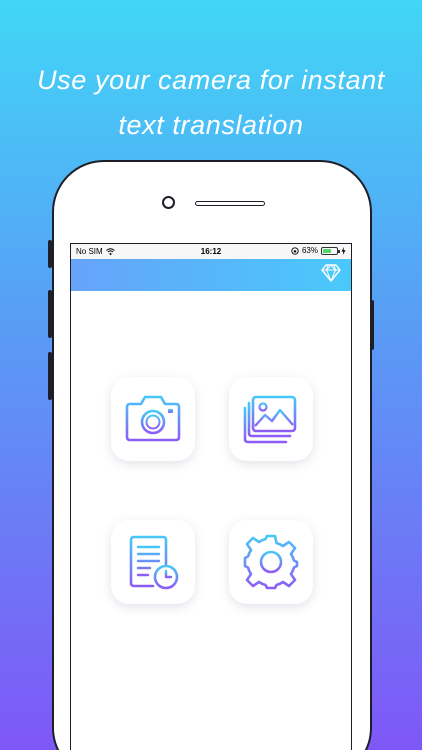 The height and width of the screenshot is (750, 422). What do you see at coordinates (211, 125) in the screenshot?
I see `headline-line-2: text translation` at bounding box center [211, 125].